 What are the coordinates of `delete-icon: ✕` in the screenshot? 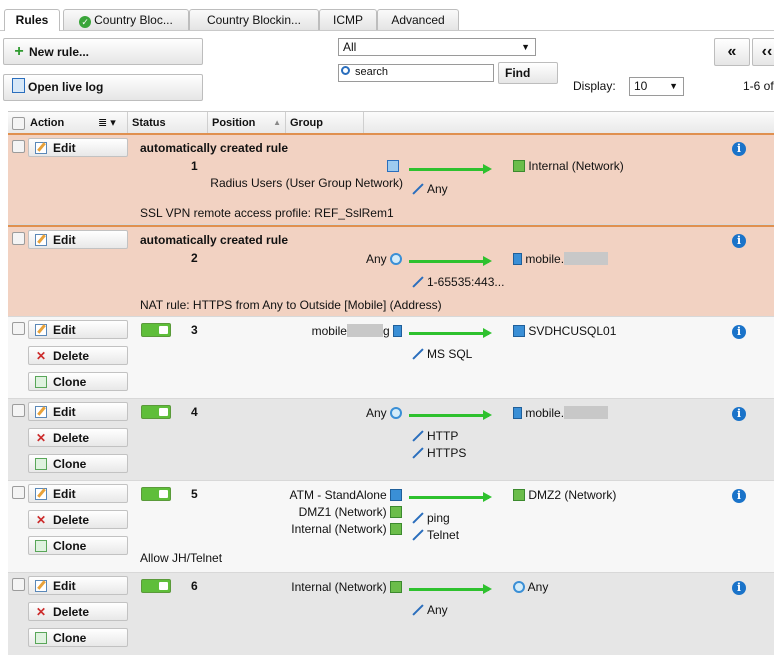 It's located at (41, 438).